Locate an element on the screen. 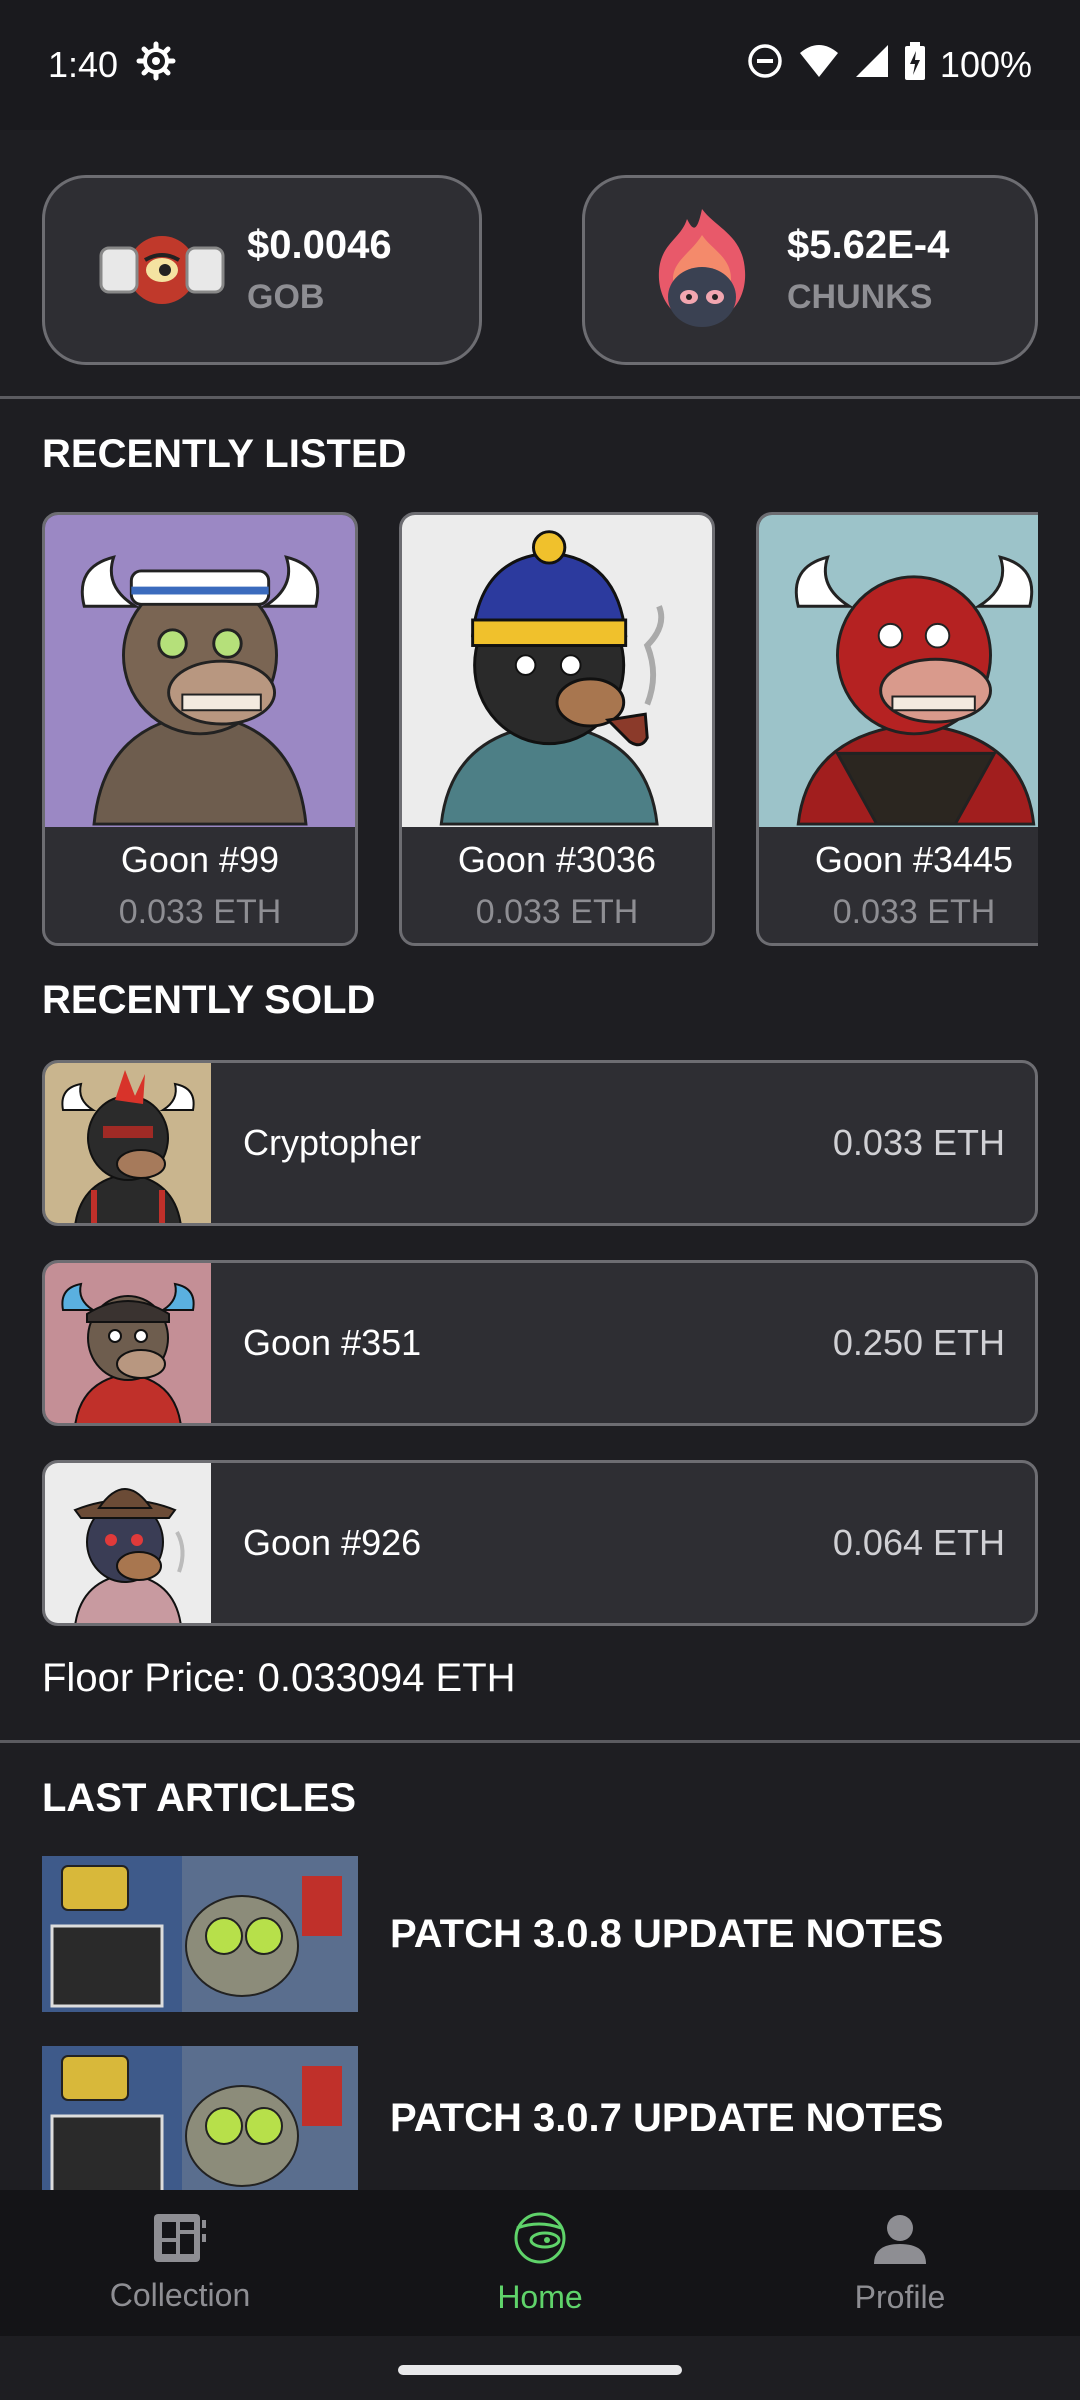 This screenshot has width=1080, height=2400. article-title: PATCH 3.0.7 UPDATE NOTES is located at coordinates (667, 2117).